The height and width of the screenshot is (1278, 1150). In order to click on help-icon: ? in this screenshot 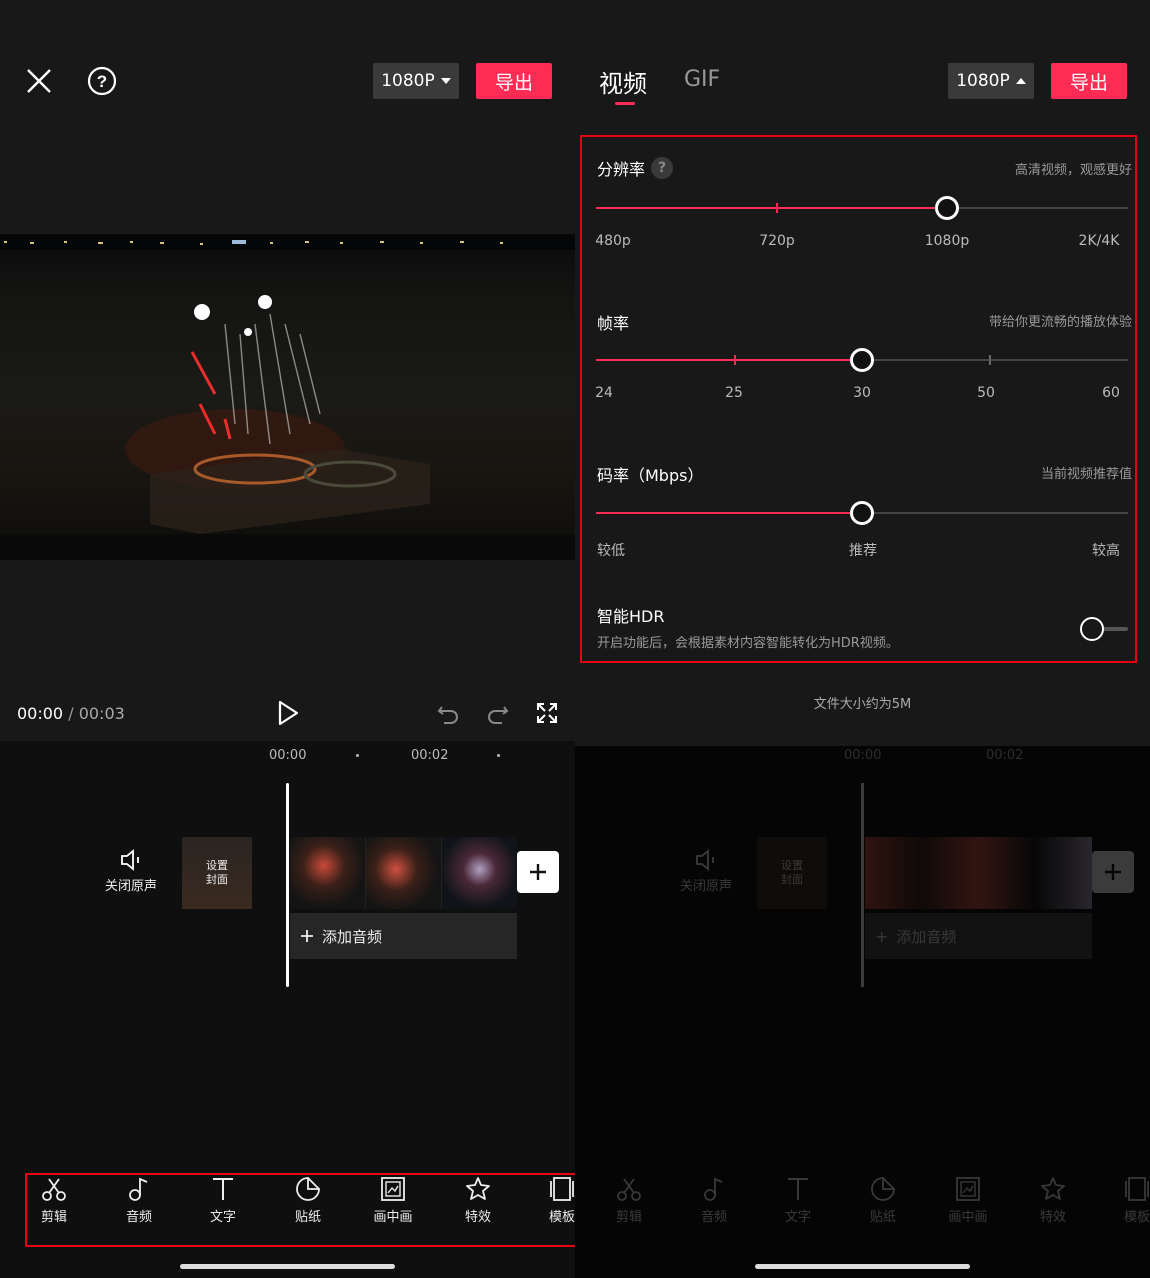, I will do `click(102, 81)`.